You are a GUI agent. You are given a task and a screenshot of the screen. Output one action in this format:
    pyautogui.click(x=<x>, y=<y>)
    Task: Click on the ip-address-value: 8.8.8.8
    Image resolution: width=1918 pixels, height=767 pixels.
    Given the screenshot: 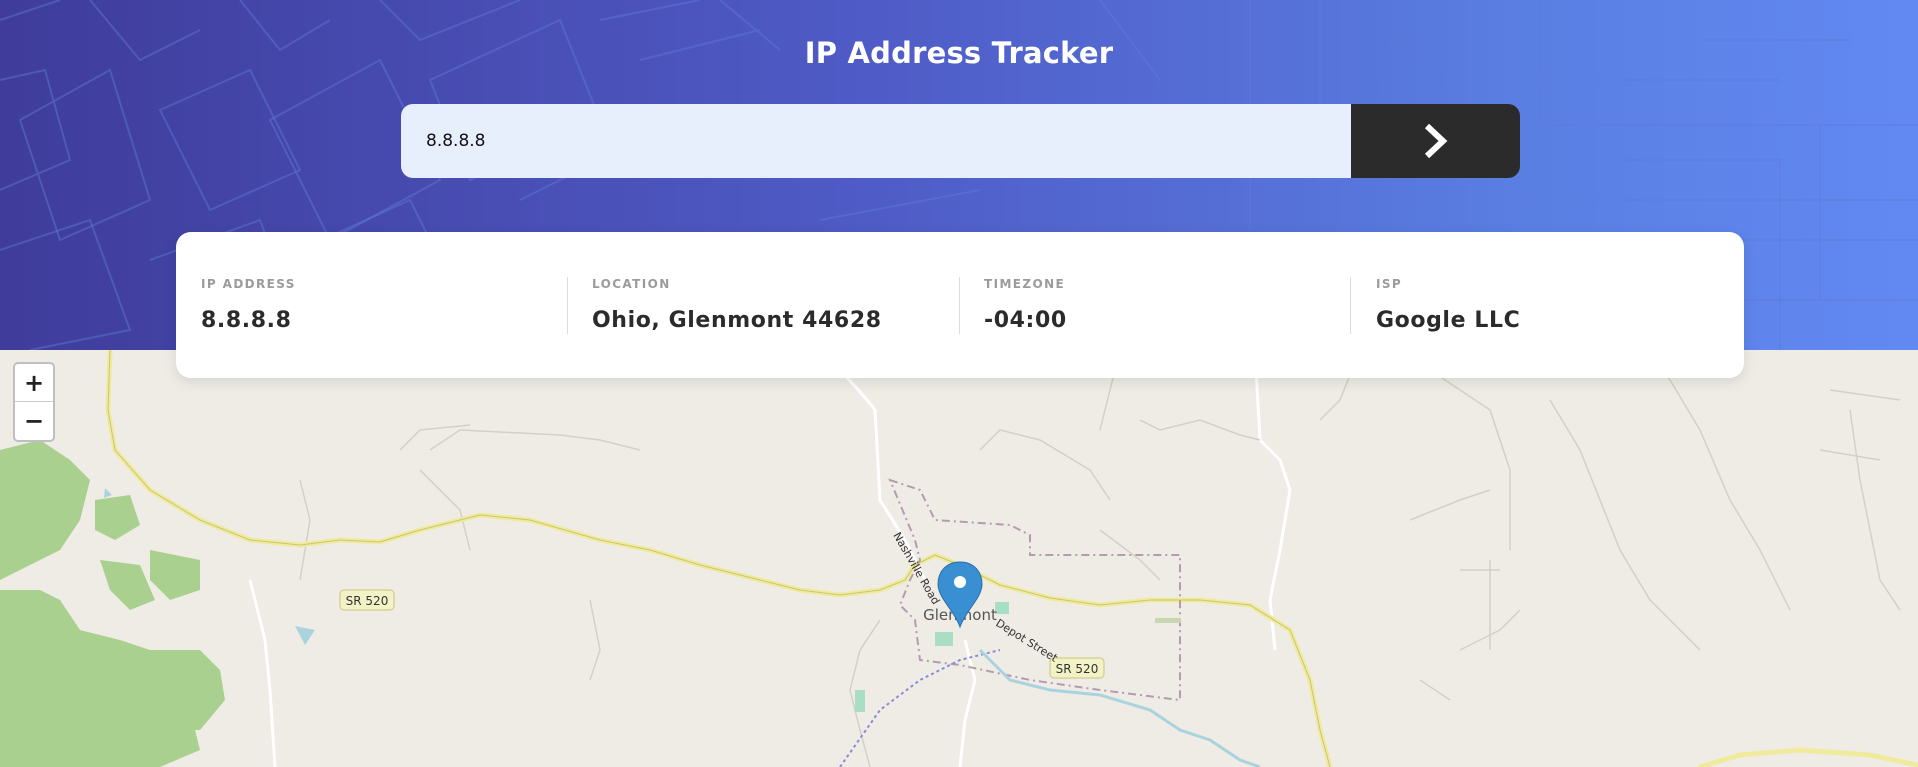 What is the action you would take?
    pyautogui.click(x=246, y=320)
    